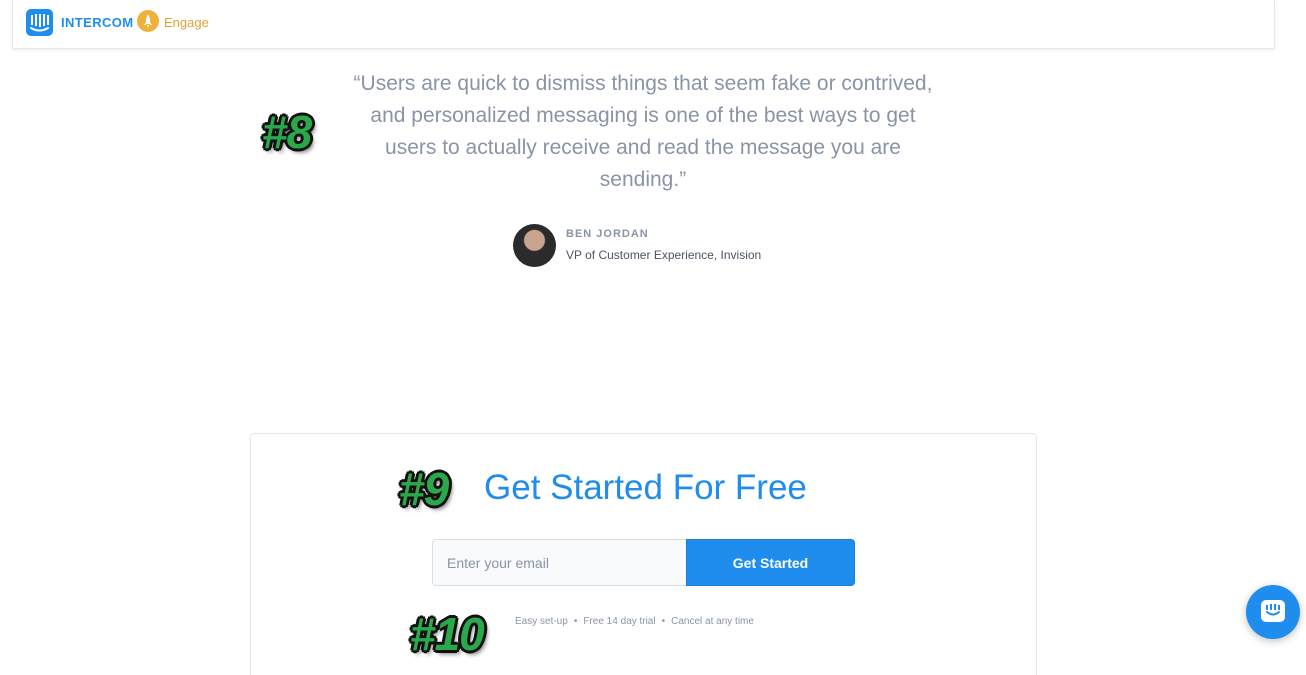 The width and height of the screenshot is (1306, 675). Describe the element at coordinates (534, 245) in the screenshot. I see `avatar` at that location.